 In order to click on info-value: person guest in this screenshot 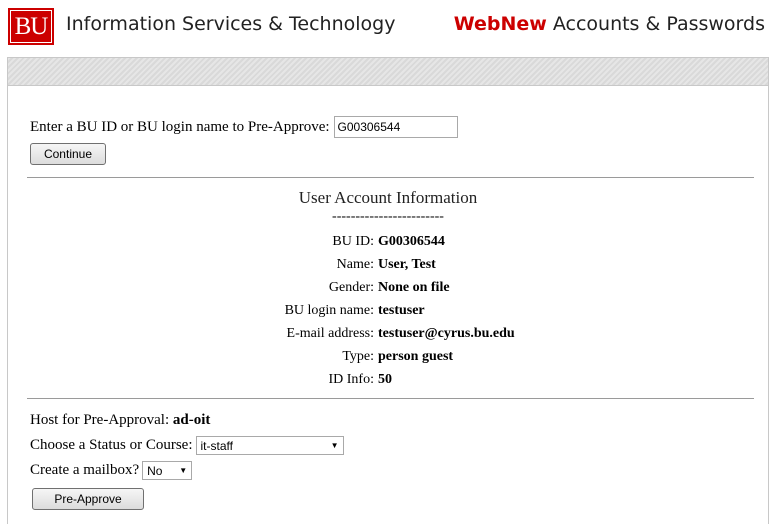, I will do `click(416, 356)`.